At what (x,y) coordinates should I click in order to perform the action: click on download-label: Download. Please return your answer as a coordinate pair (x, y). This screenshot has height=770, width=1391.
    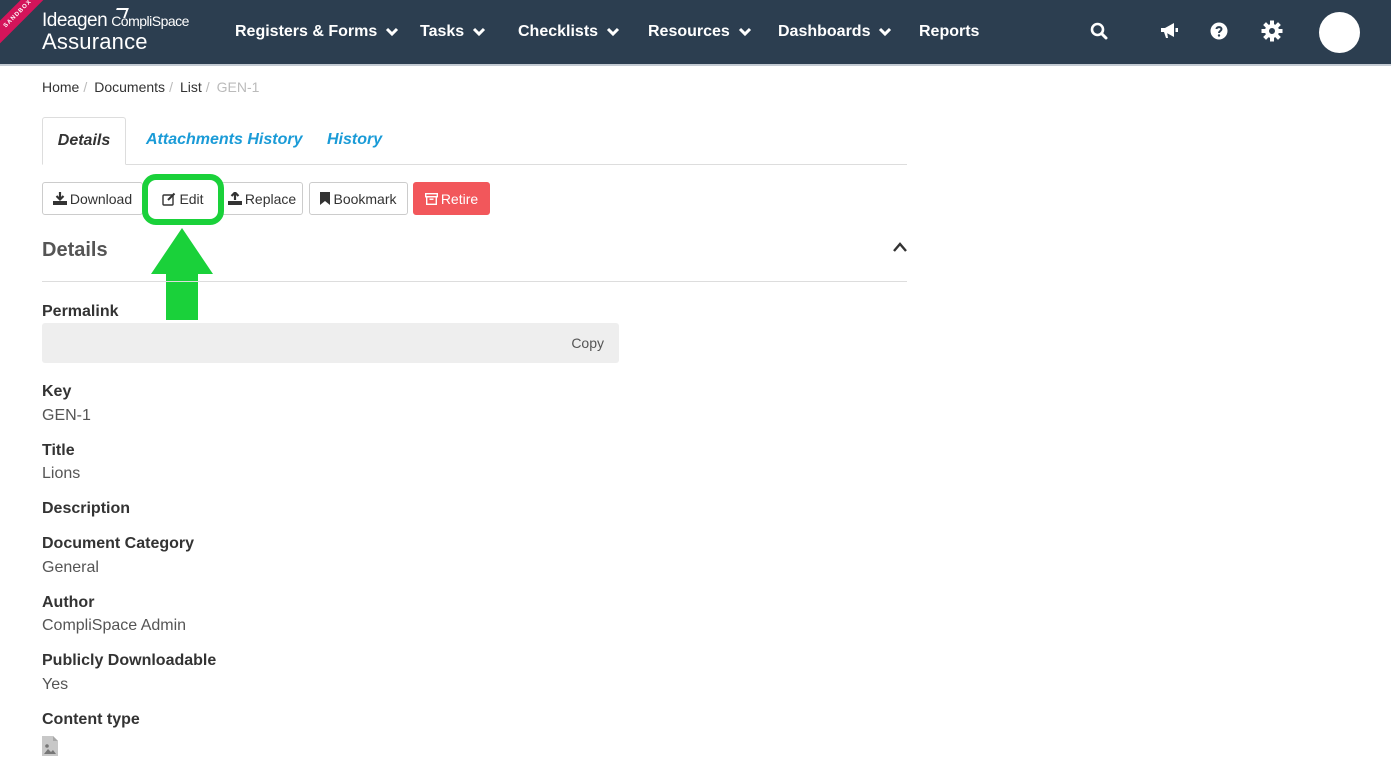
    Looking at the image, I should click on (101, 198).